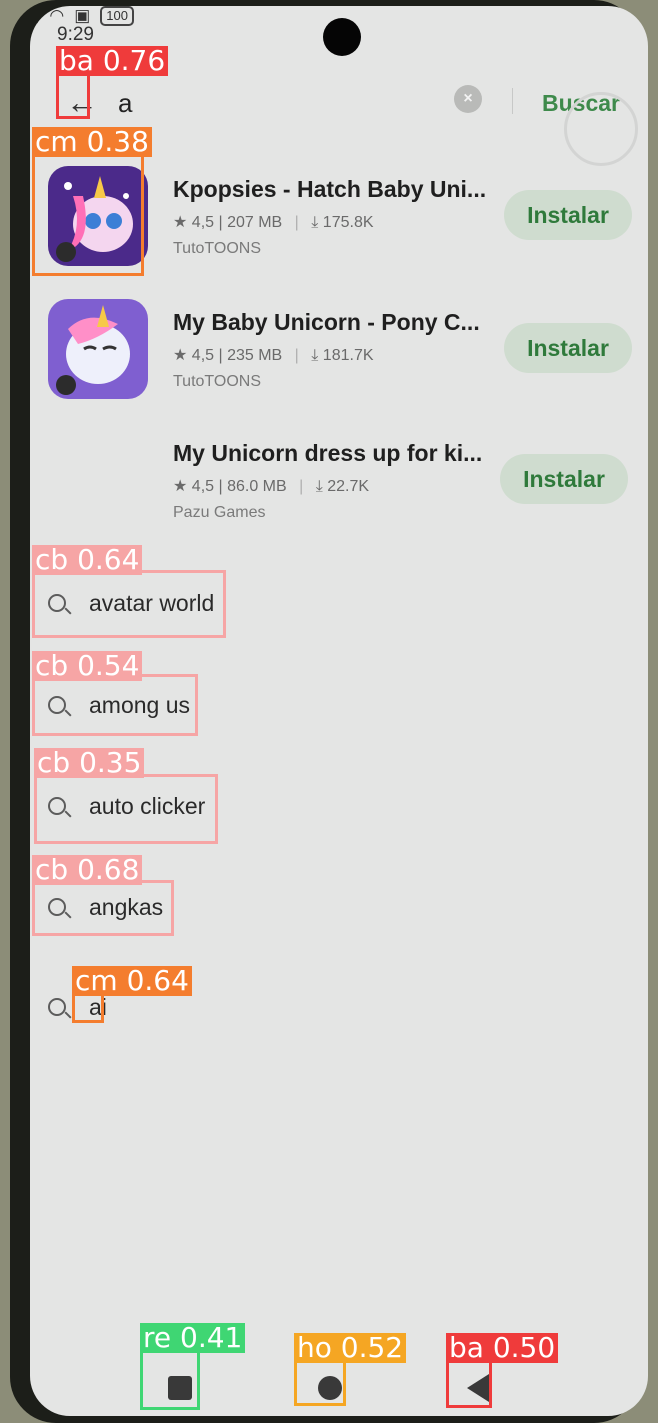  Describe the element at coordinates (350, 1348) in the screenshot. I see `detection-label: ho 0.52` at that location.